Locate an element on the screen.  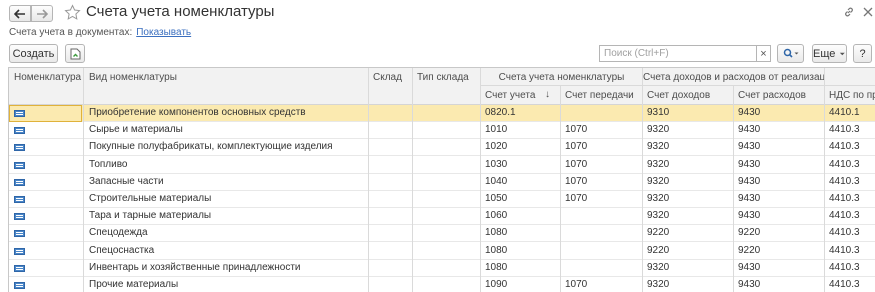
more-label: Еще is located at coordinates (824, 53).